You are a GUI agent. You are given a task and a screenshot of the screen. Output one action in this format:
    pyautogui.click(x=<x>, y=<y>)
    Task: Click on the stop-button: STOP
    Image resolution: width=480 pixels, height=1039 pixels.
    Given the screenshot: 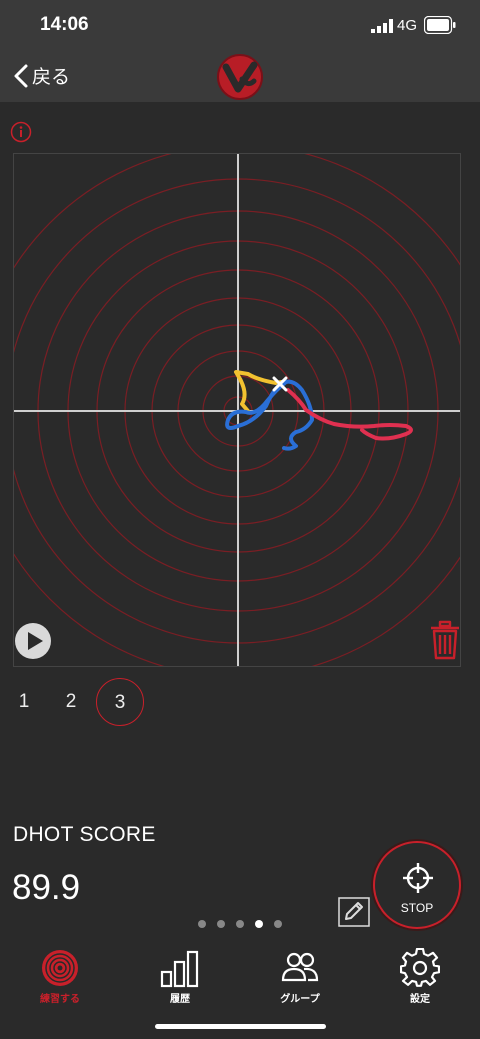 What is the action you would take?
    pyautogui.click(x=417, y=885)
    